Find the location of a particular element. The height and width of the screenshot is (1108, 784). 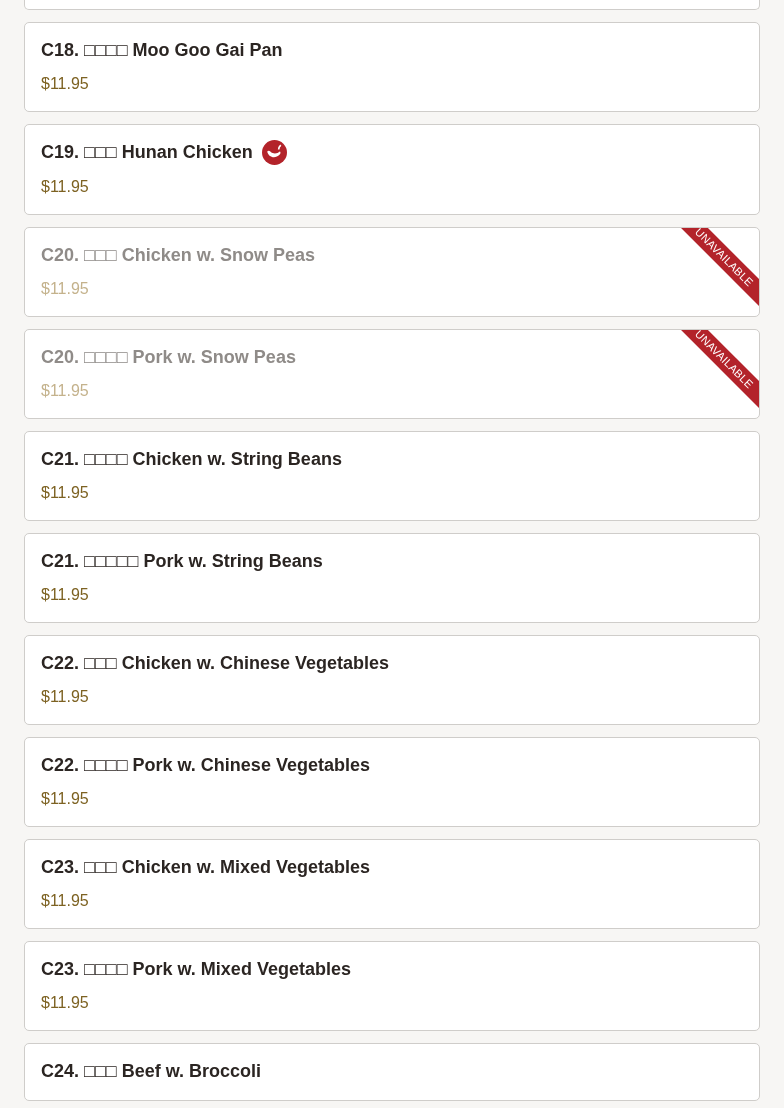

menu-item-card: C21. □□□□ Chicken w. String Beans $11.95 is located at coordinates (392, 476).